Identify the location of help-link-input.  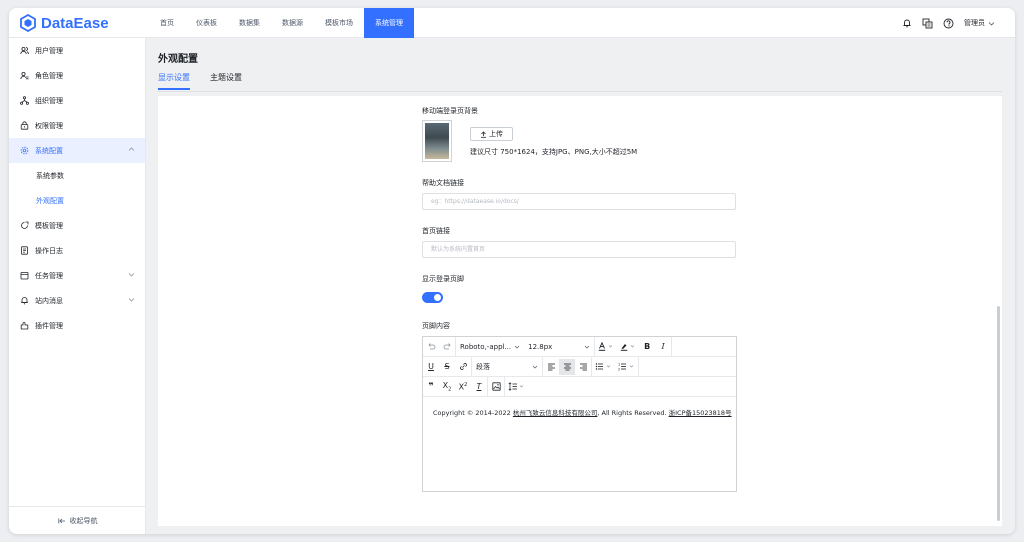
(579, 201).